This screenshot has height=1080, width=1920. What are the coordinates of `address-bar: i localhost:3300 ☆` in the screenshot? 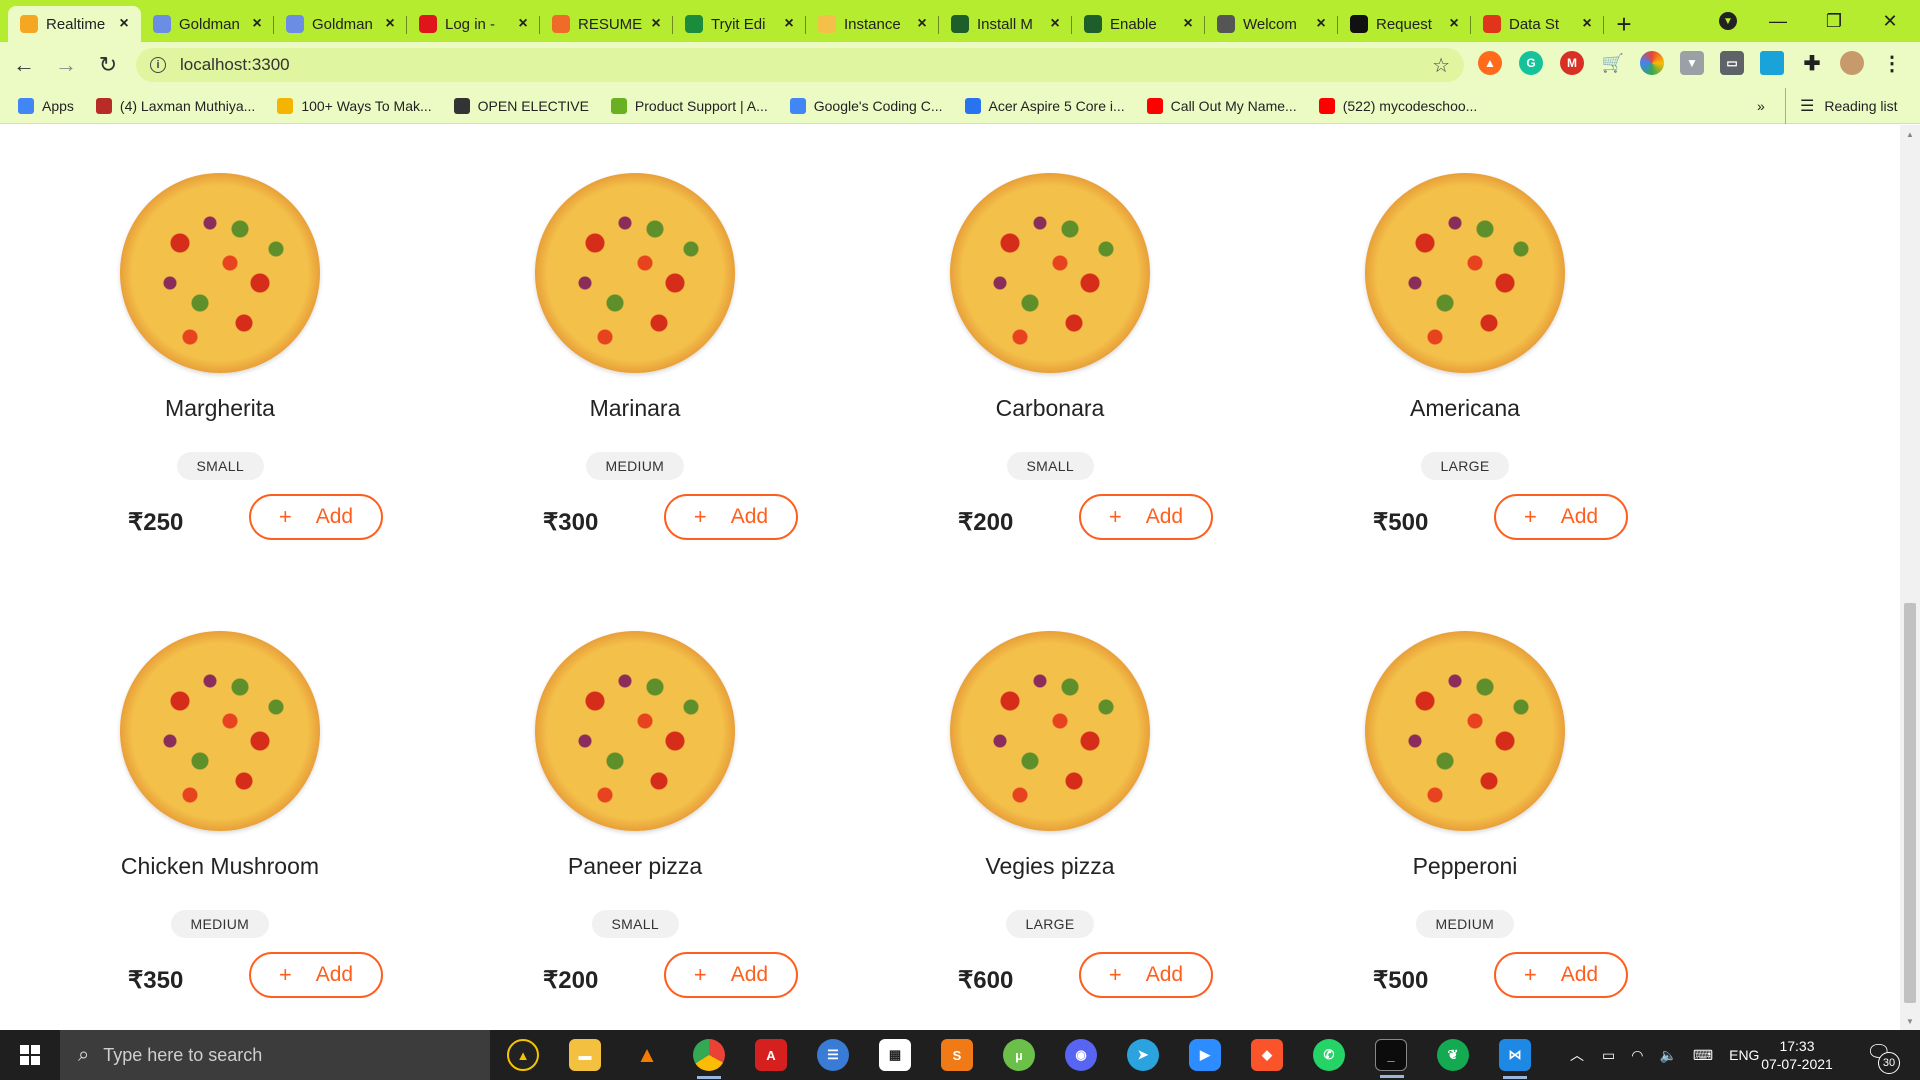 It's located at (800, 65).